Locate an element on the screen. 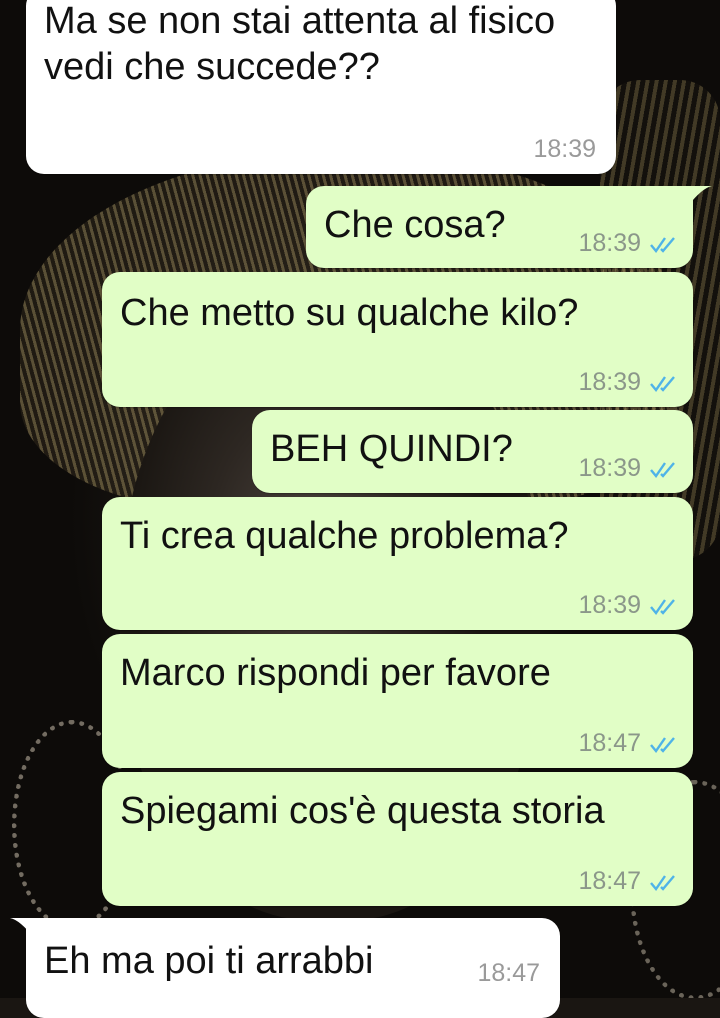 This screenshot has height=1018, width=720. message-bubble-outgoing: Che cosa? 18:39 is located at coordinates (499, 227).